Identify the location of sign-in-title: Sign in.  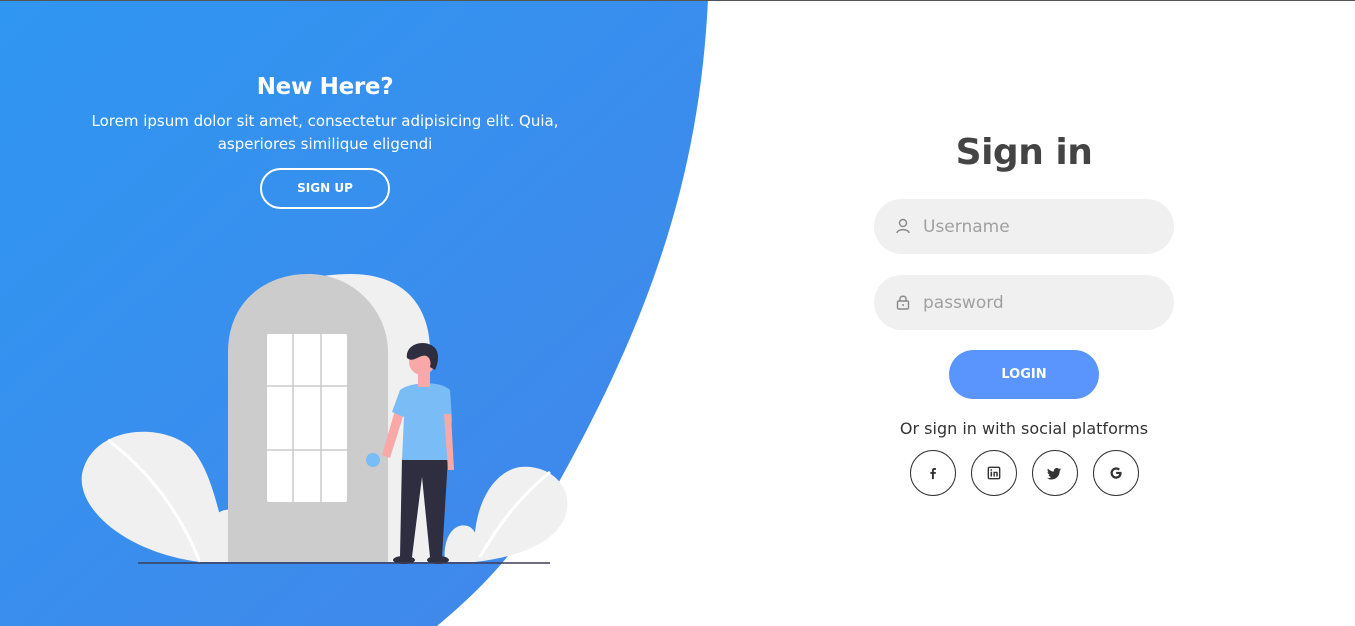
(1024, 152).